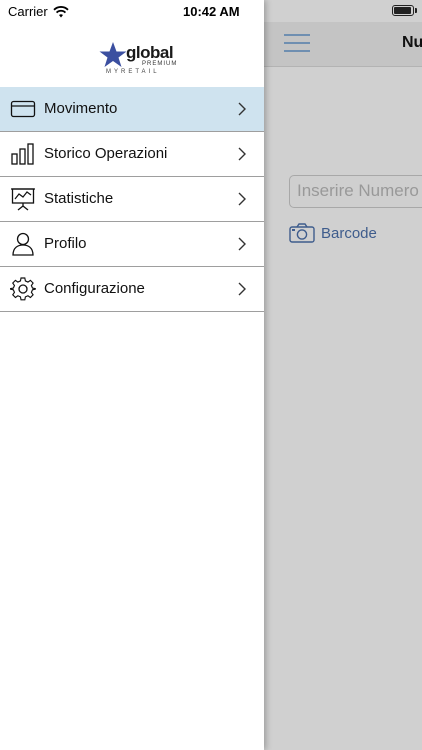  I want to click on menu-item-label: Movimento, so click(81, 108).